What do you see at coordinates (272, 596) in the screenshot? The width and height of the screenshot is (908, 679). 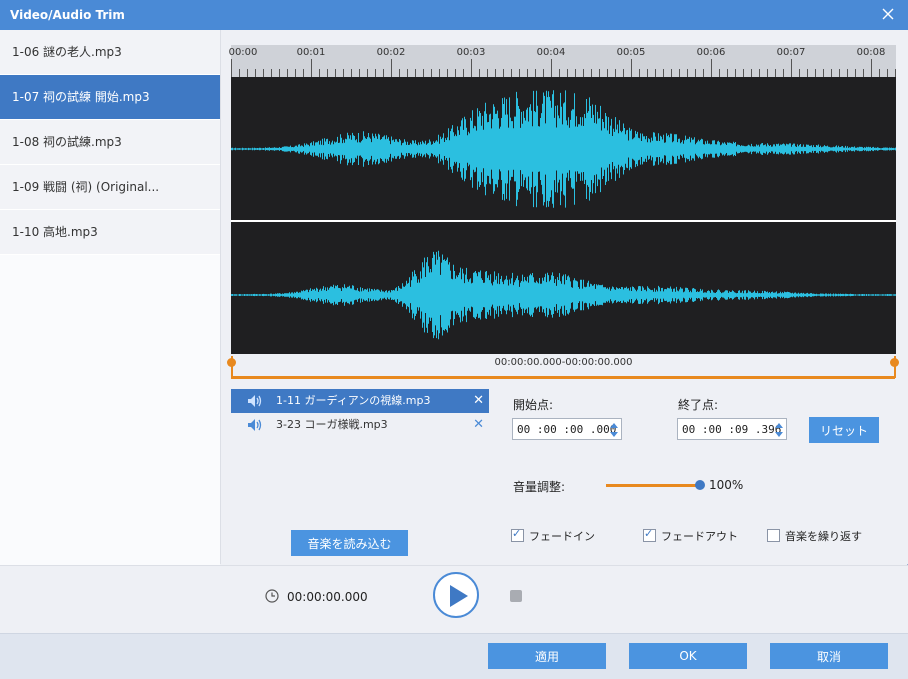 I see `clock-icon` at bounding box center [272, 596].